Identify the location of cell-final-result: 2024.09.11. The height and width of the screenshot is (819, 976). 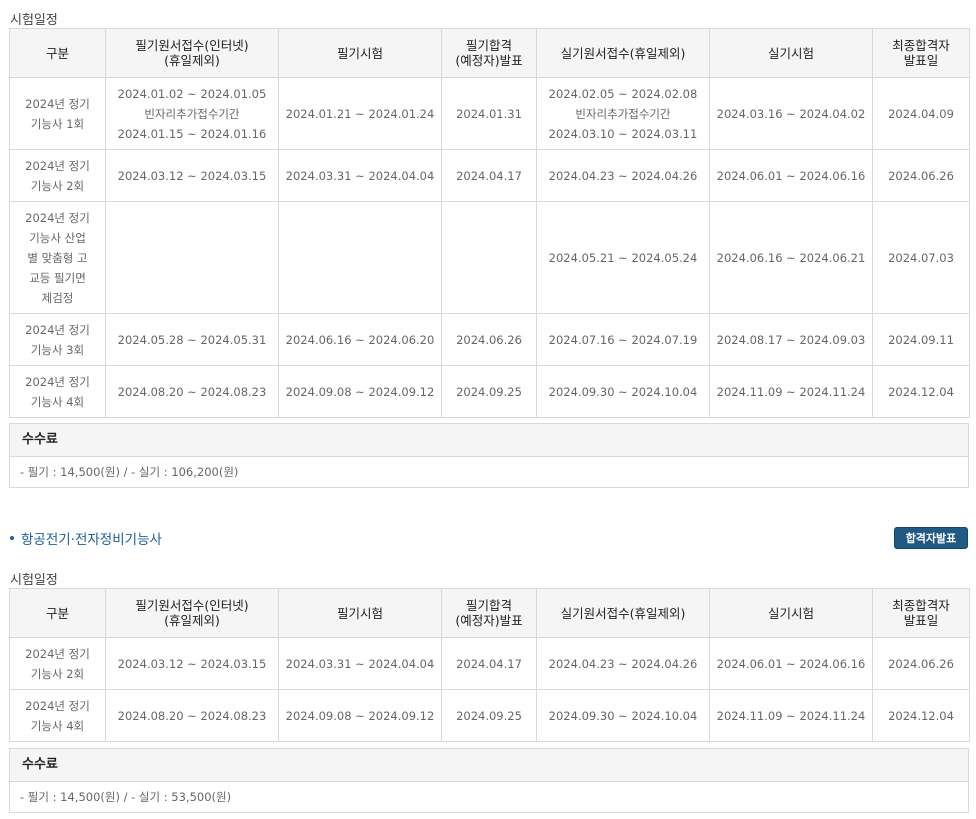
(921, 339).